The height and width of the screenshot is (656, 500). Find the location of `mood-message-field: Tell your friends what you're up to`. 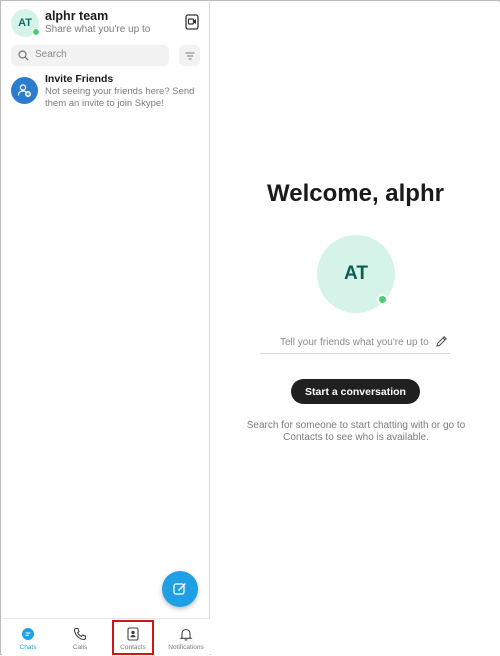

mood-message-field: Tell your friends what you're up to is located at coordinates (355, 343).